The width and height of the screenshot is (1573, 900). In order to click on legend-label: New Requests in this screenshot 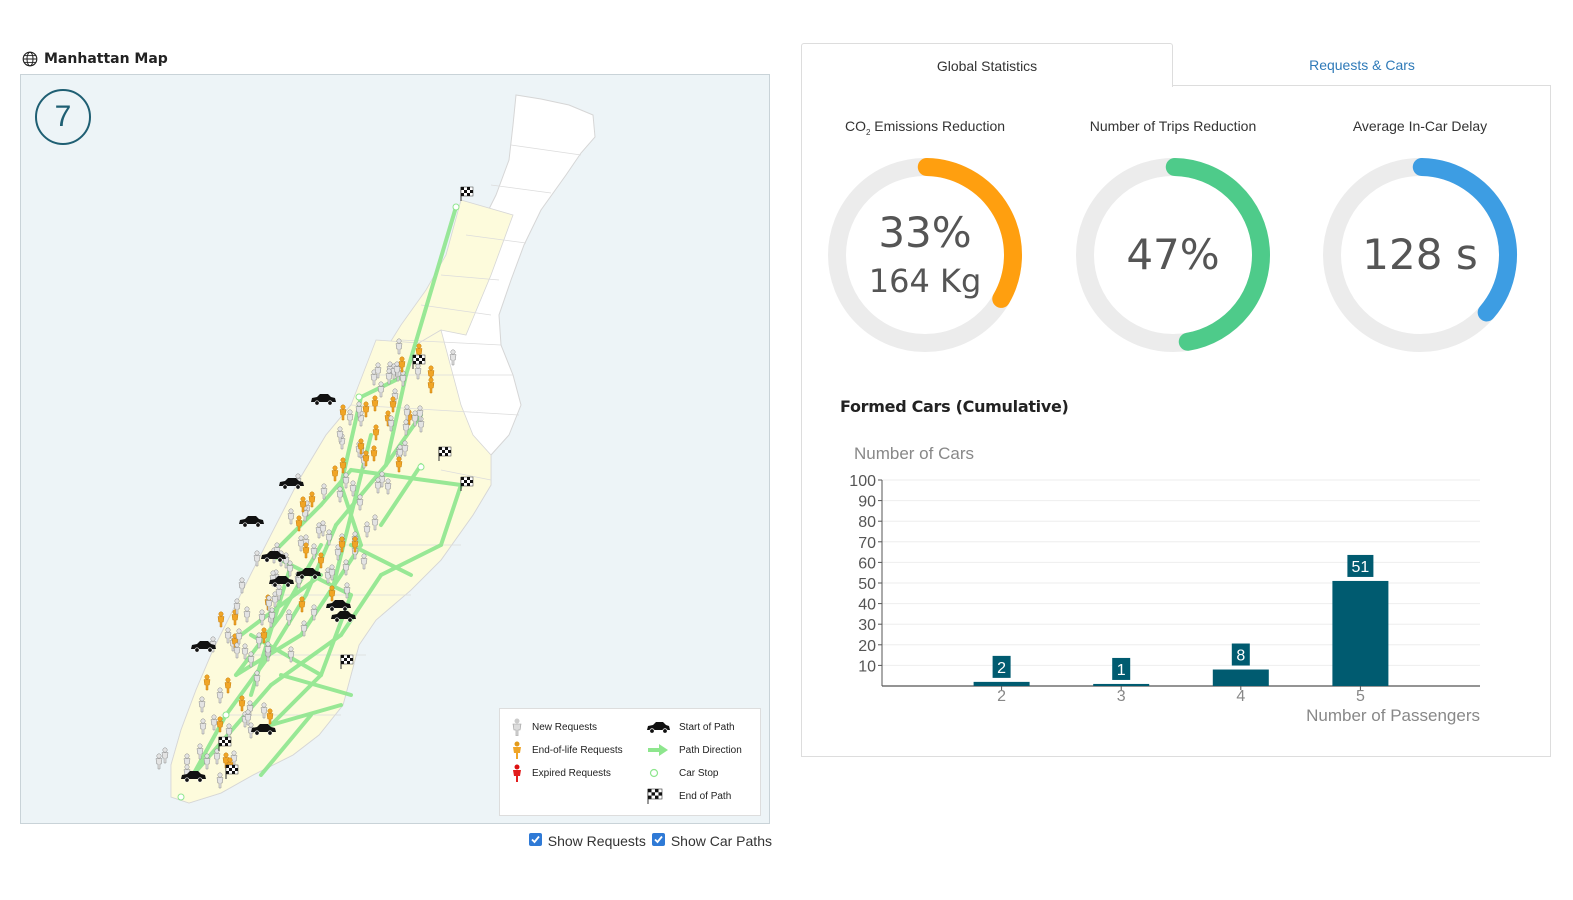, I will do `click(565, 727)`.